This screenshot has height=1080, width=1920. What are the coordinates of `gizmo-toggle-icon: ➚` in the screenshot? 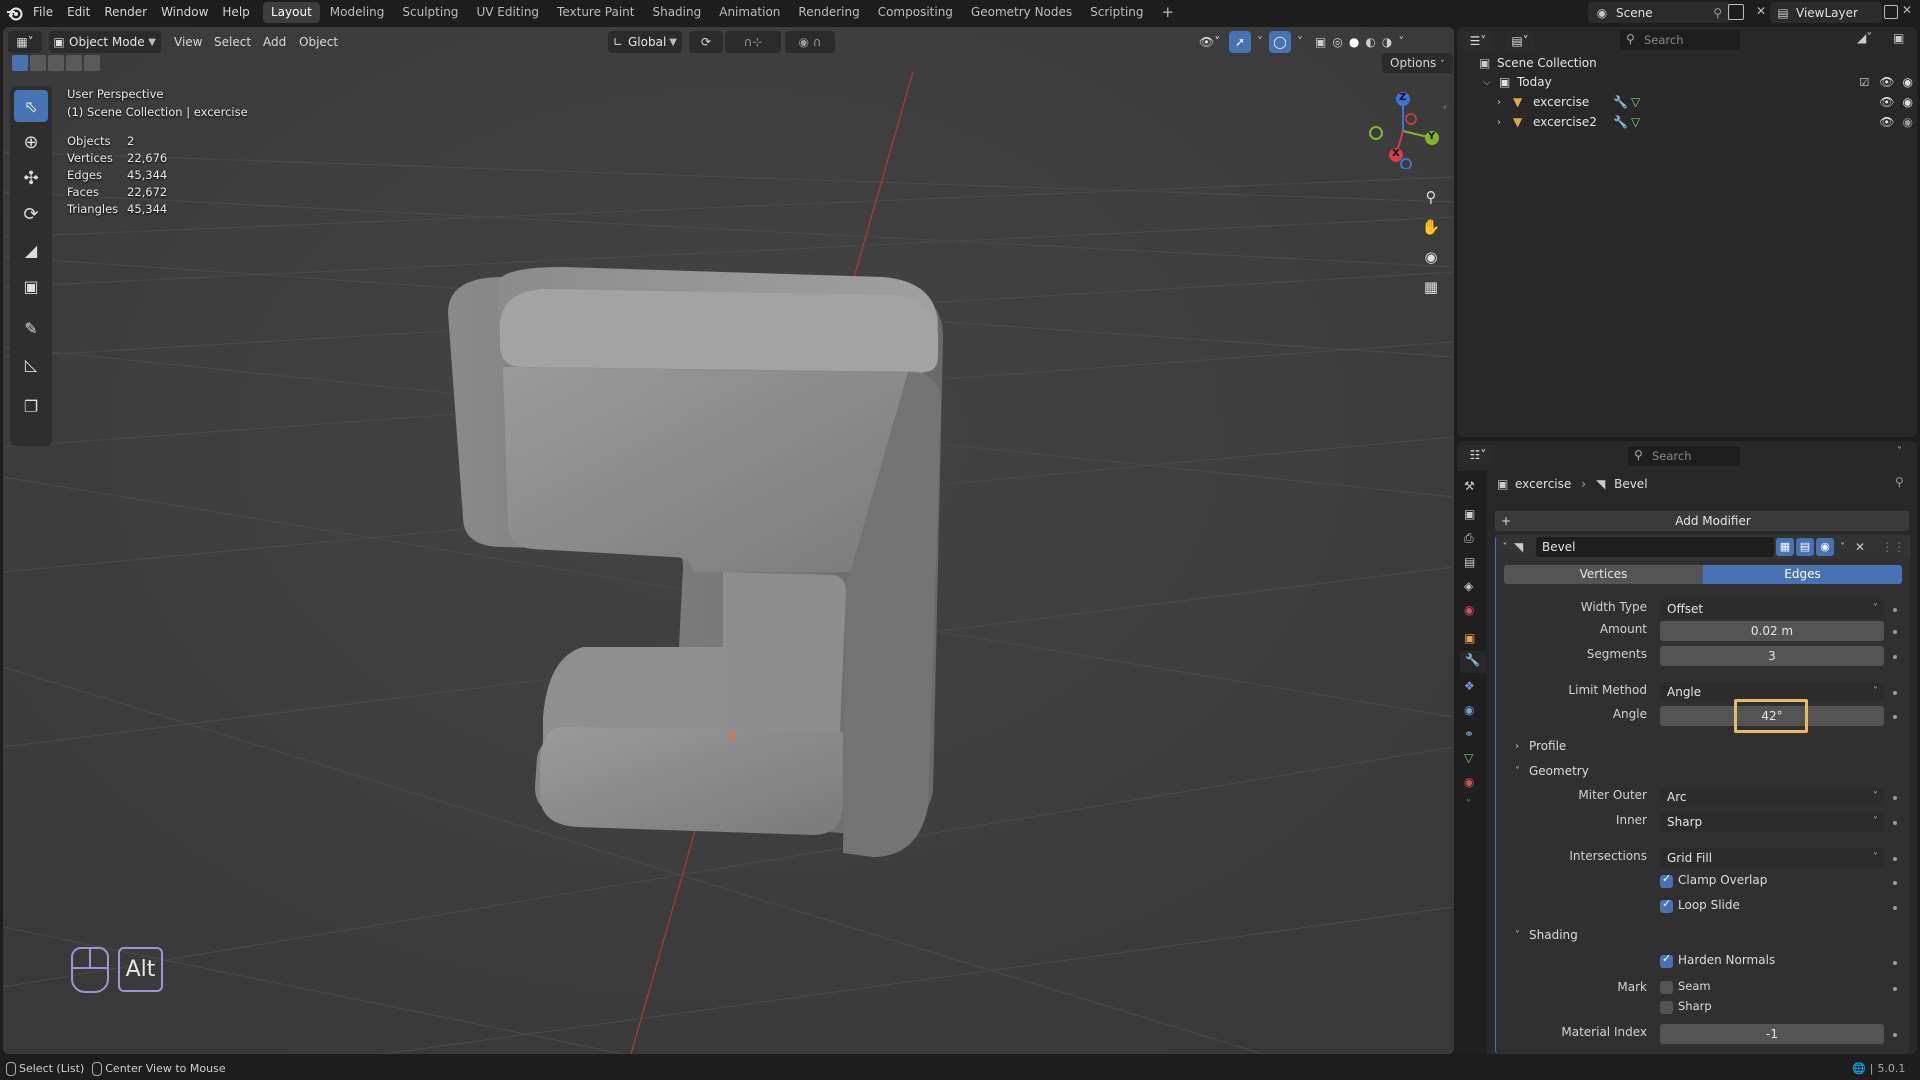 It's located at (1240, 42).